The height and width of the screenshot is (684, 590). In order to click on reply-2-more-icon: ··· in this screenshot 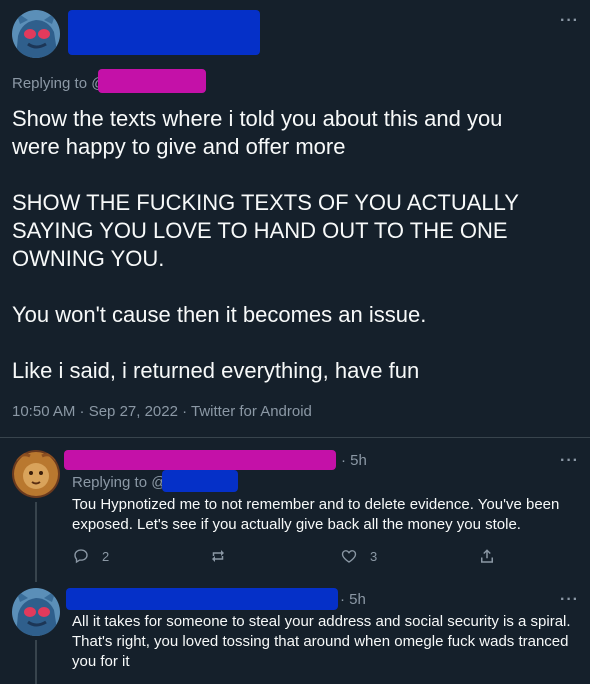, I will do `click(569, 600)`.